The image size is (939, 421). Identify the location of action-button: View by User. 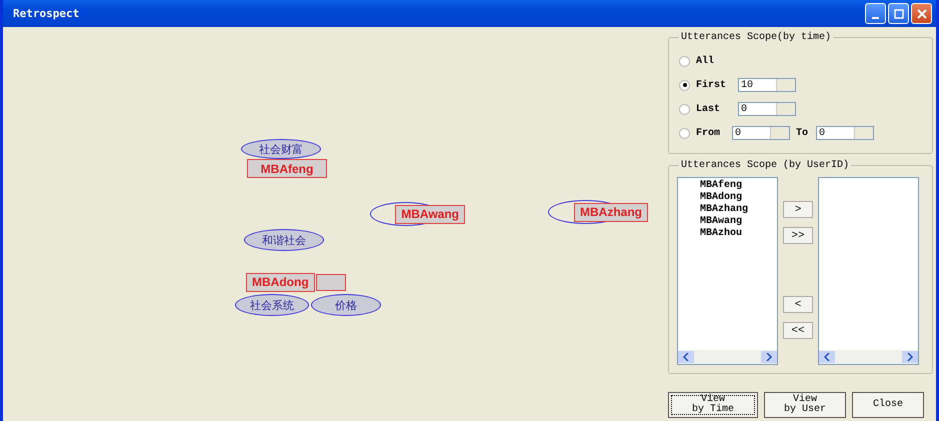
(805, 405).